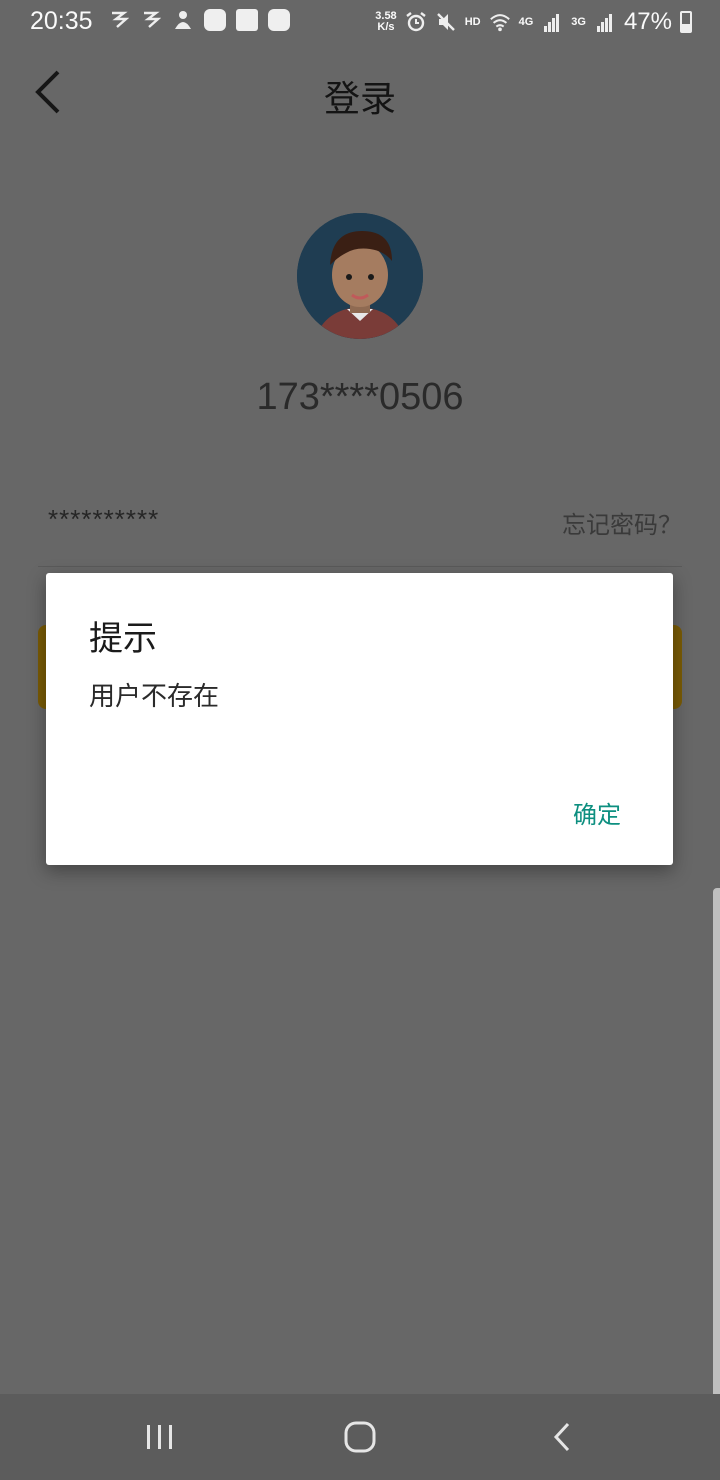 This screenshot has width=720, height=1480. What do you see at coordinates (199, 20) in the screenshot?
I see `notification-icons` at bounding box center [199, 20].